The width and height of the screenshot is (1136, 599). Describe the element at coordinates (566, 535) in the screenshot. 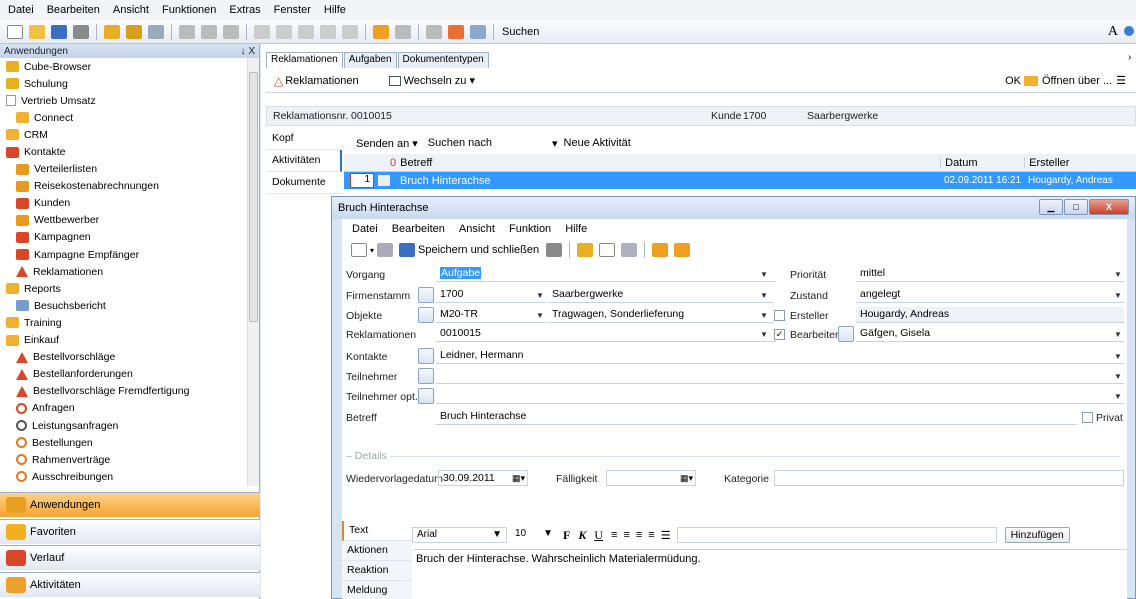

I see `bold-button: F` at that location.